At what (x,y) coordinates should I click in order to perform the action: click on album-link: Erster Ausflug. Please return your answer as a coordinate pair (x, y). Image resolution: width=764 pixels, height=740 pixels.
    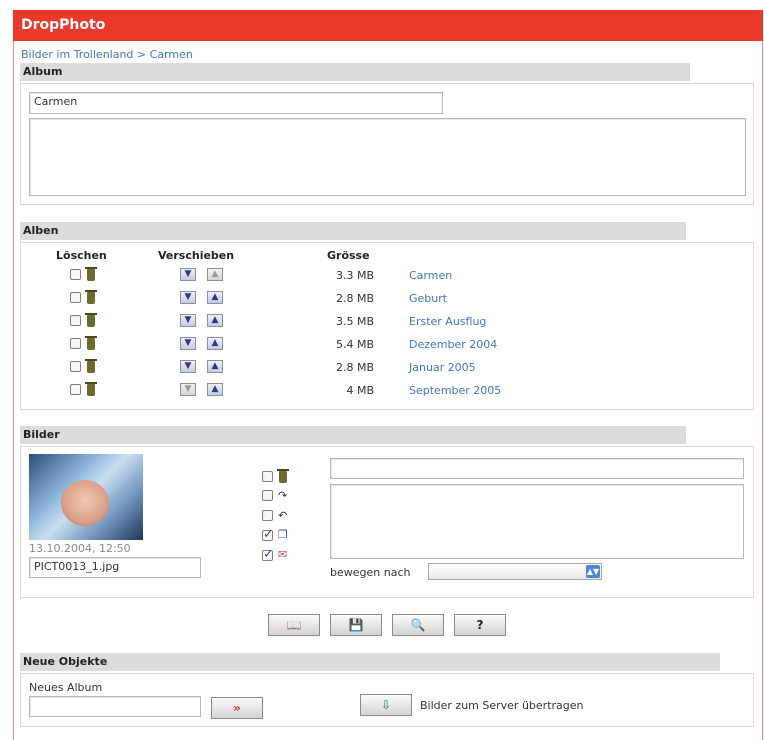
    Looking at the image, I should click on (447, 321).